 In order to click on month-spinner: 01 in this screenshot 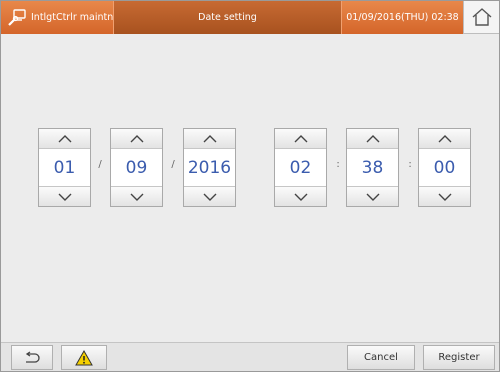, I will do `click(64, 167)`.